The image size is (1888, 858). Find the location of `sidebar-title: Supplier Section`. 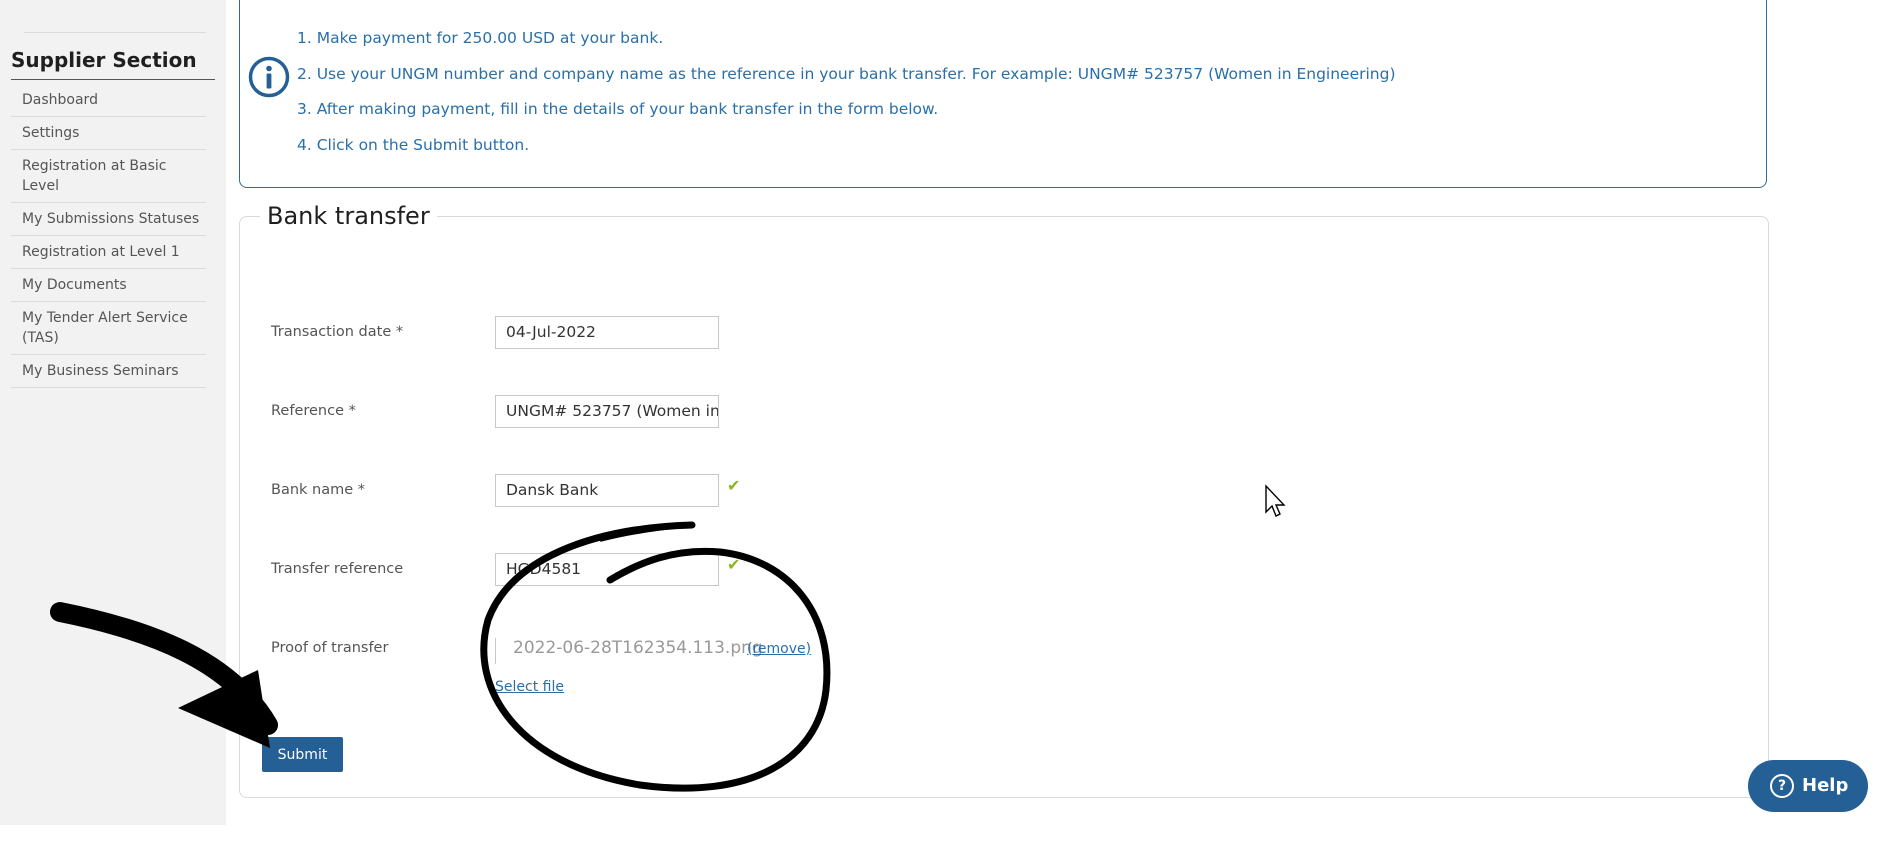

sidebar-title: Supplier Section is located at coordinates (113, 64).